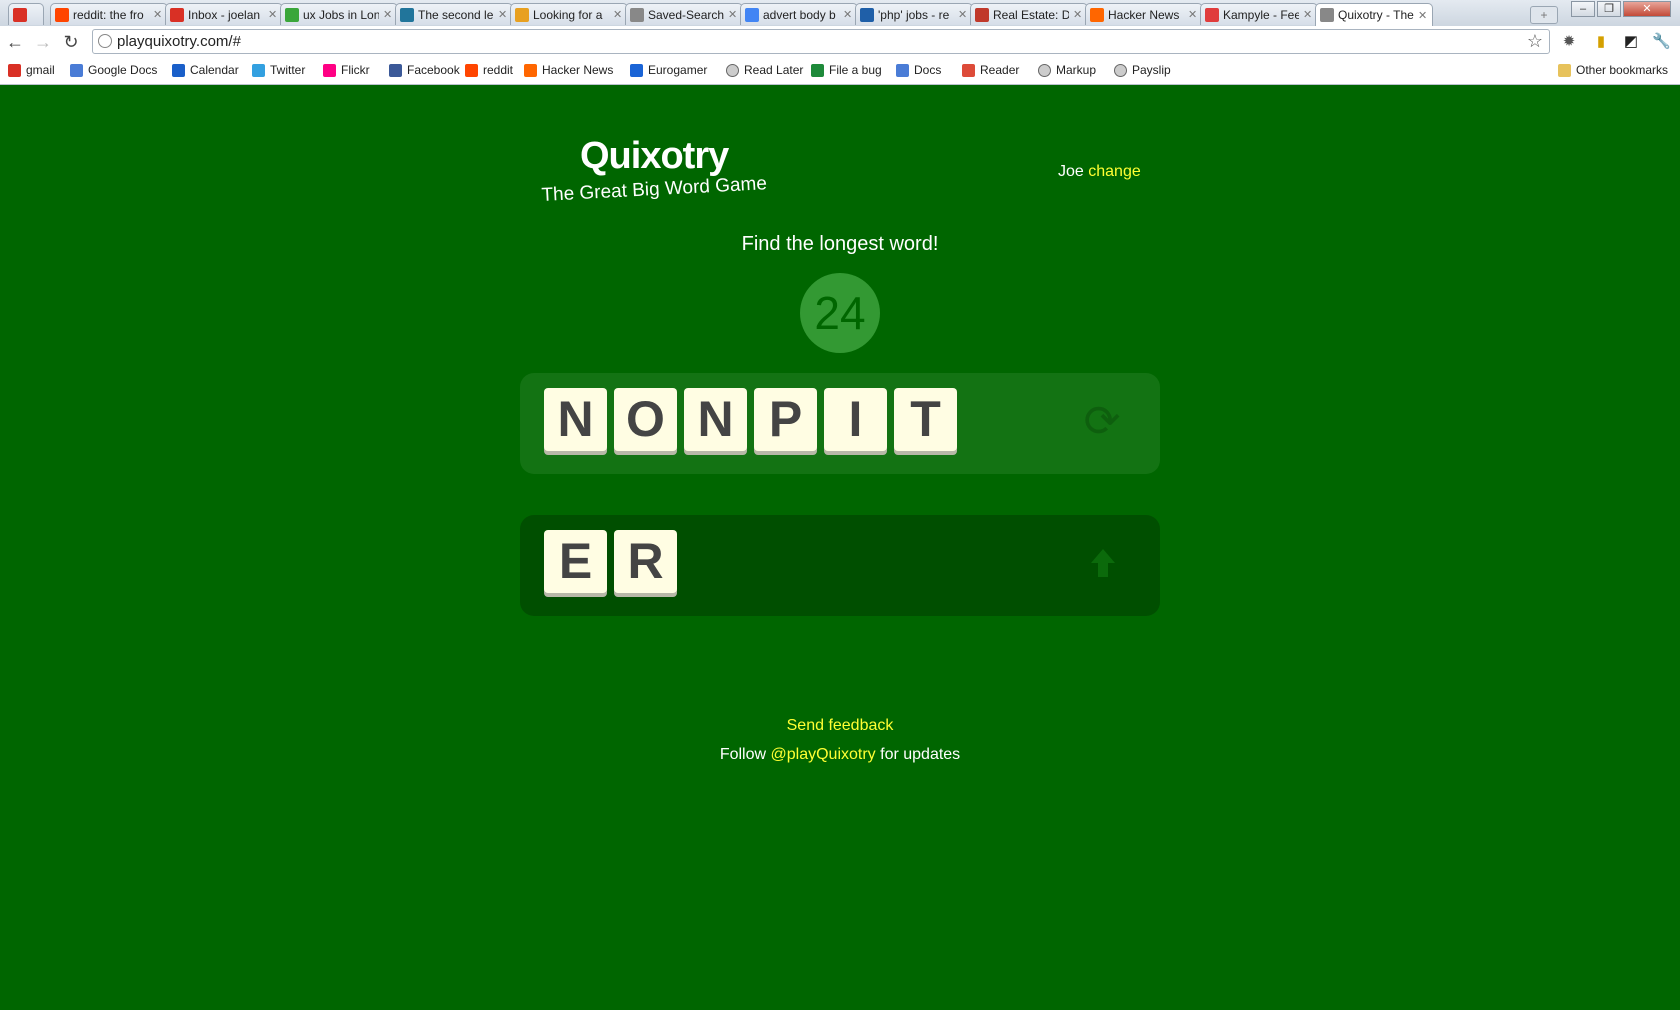 Image resolution: width=1680 pixels, height=1010 pixels. Describe the element at coordinates (914, 14) in the screenshot. I see `browser-tab: 'php' jobs - re ✕` at that location.